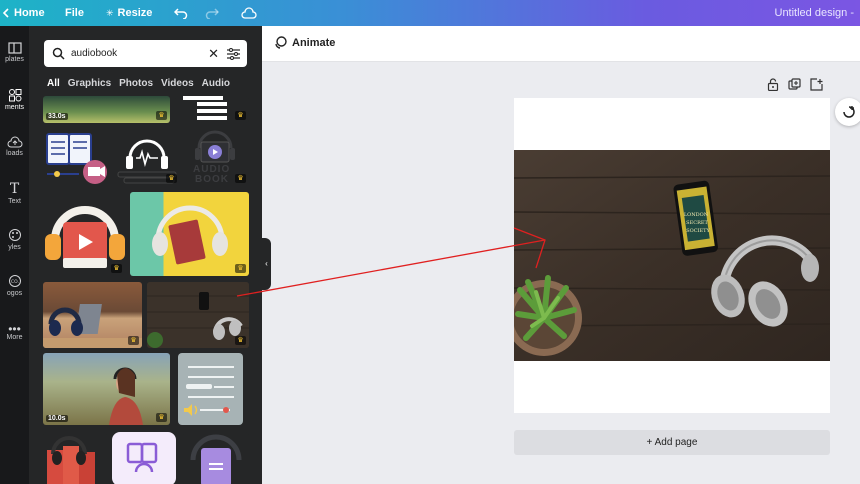  What do you see at coordinates (698, 231) in the screenshot?
I see `phone-book-line: SOCIETY` at bounding box center [698, 231].